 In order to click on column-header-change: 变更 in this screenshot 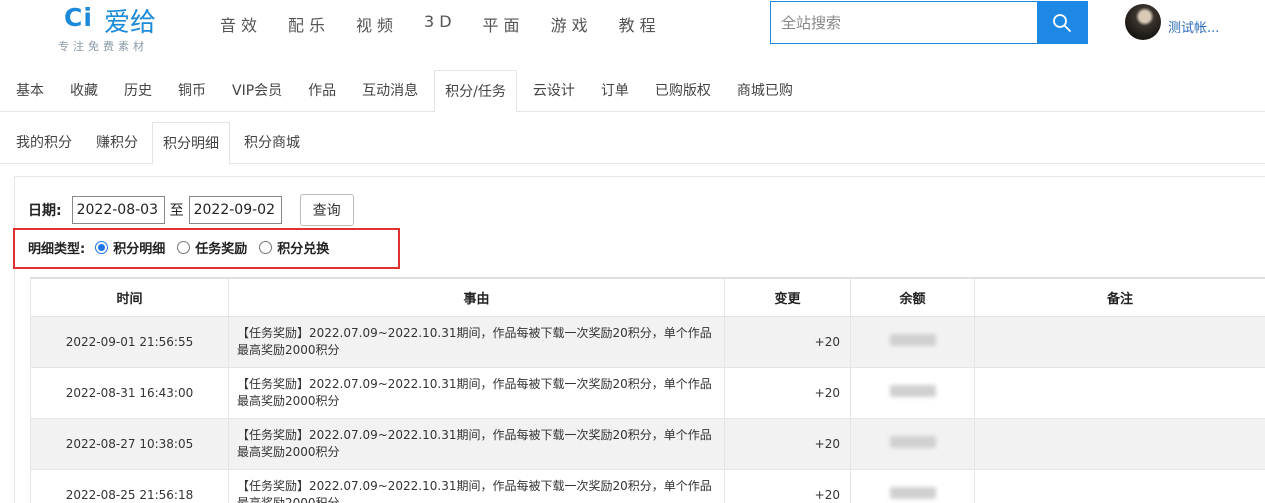, I will do `click(787, 297)`.